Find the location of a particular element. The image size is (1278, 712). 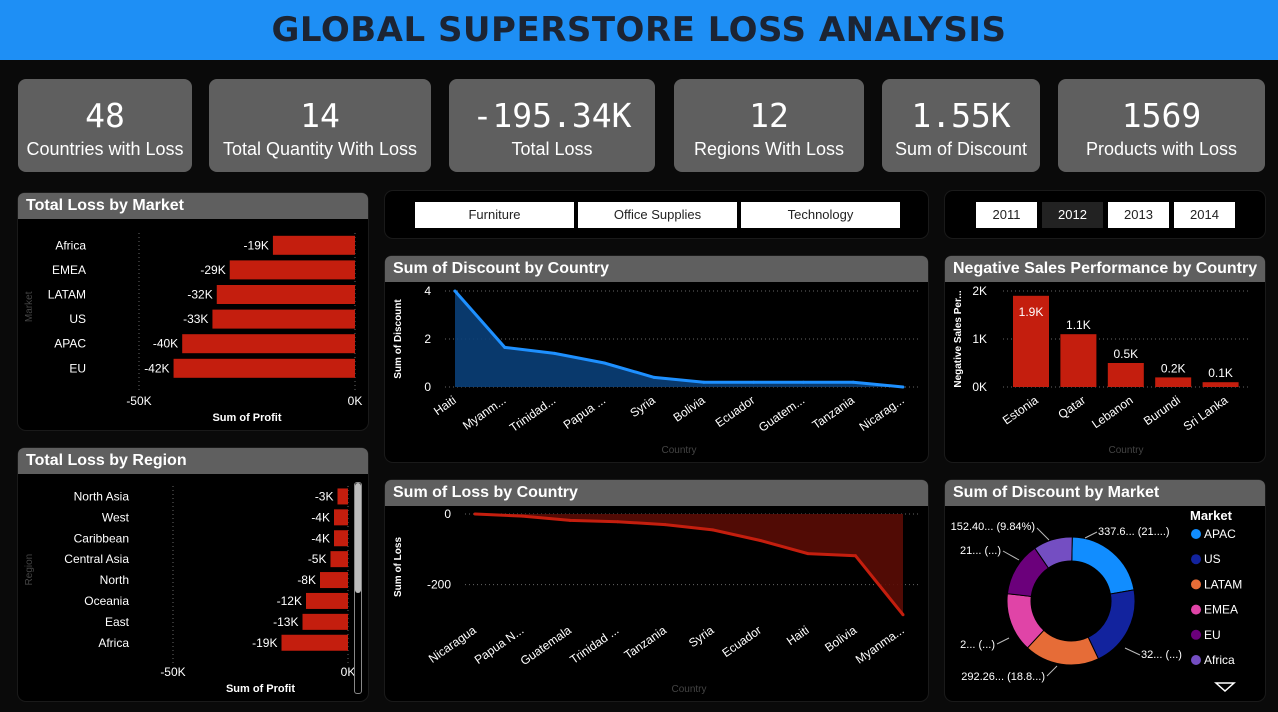

kpi-card-total-loss: -195.34K Total Loss is located at coordinates (552, 125).